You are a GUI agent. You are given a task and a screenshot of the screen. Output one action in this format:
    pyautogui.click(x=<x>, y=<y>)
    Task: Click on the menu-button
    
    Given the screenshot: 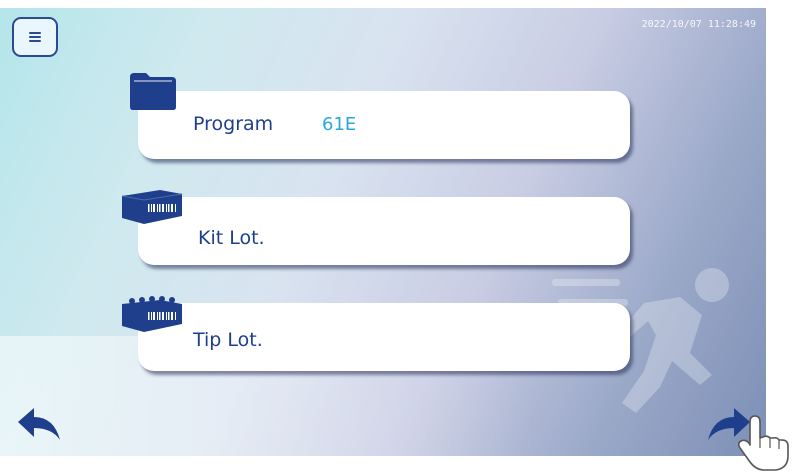 What is the action you would take?
    pyautogui.click(x=35, y=37)
    